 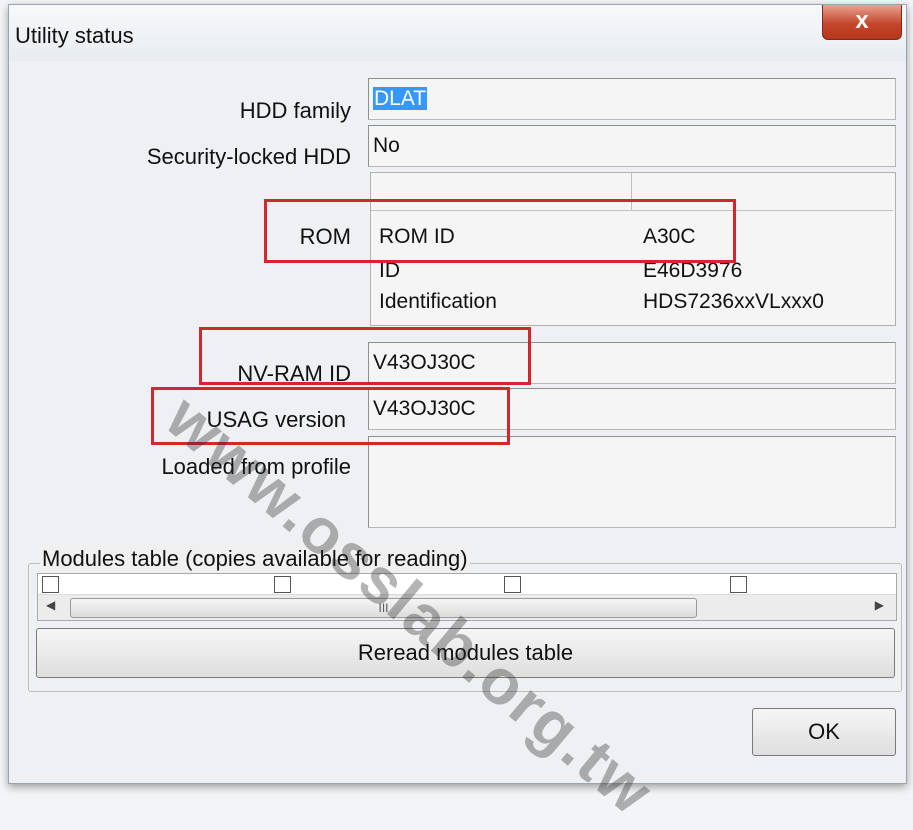 I want to click on security-locked-value: No, so click(x=386, y=145).